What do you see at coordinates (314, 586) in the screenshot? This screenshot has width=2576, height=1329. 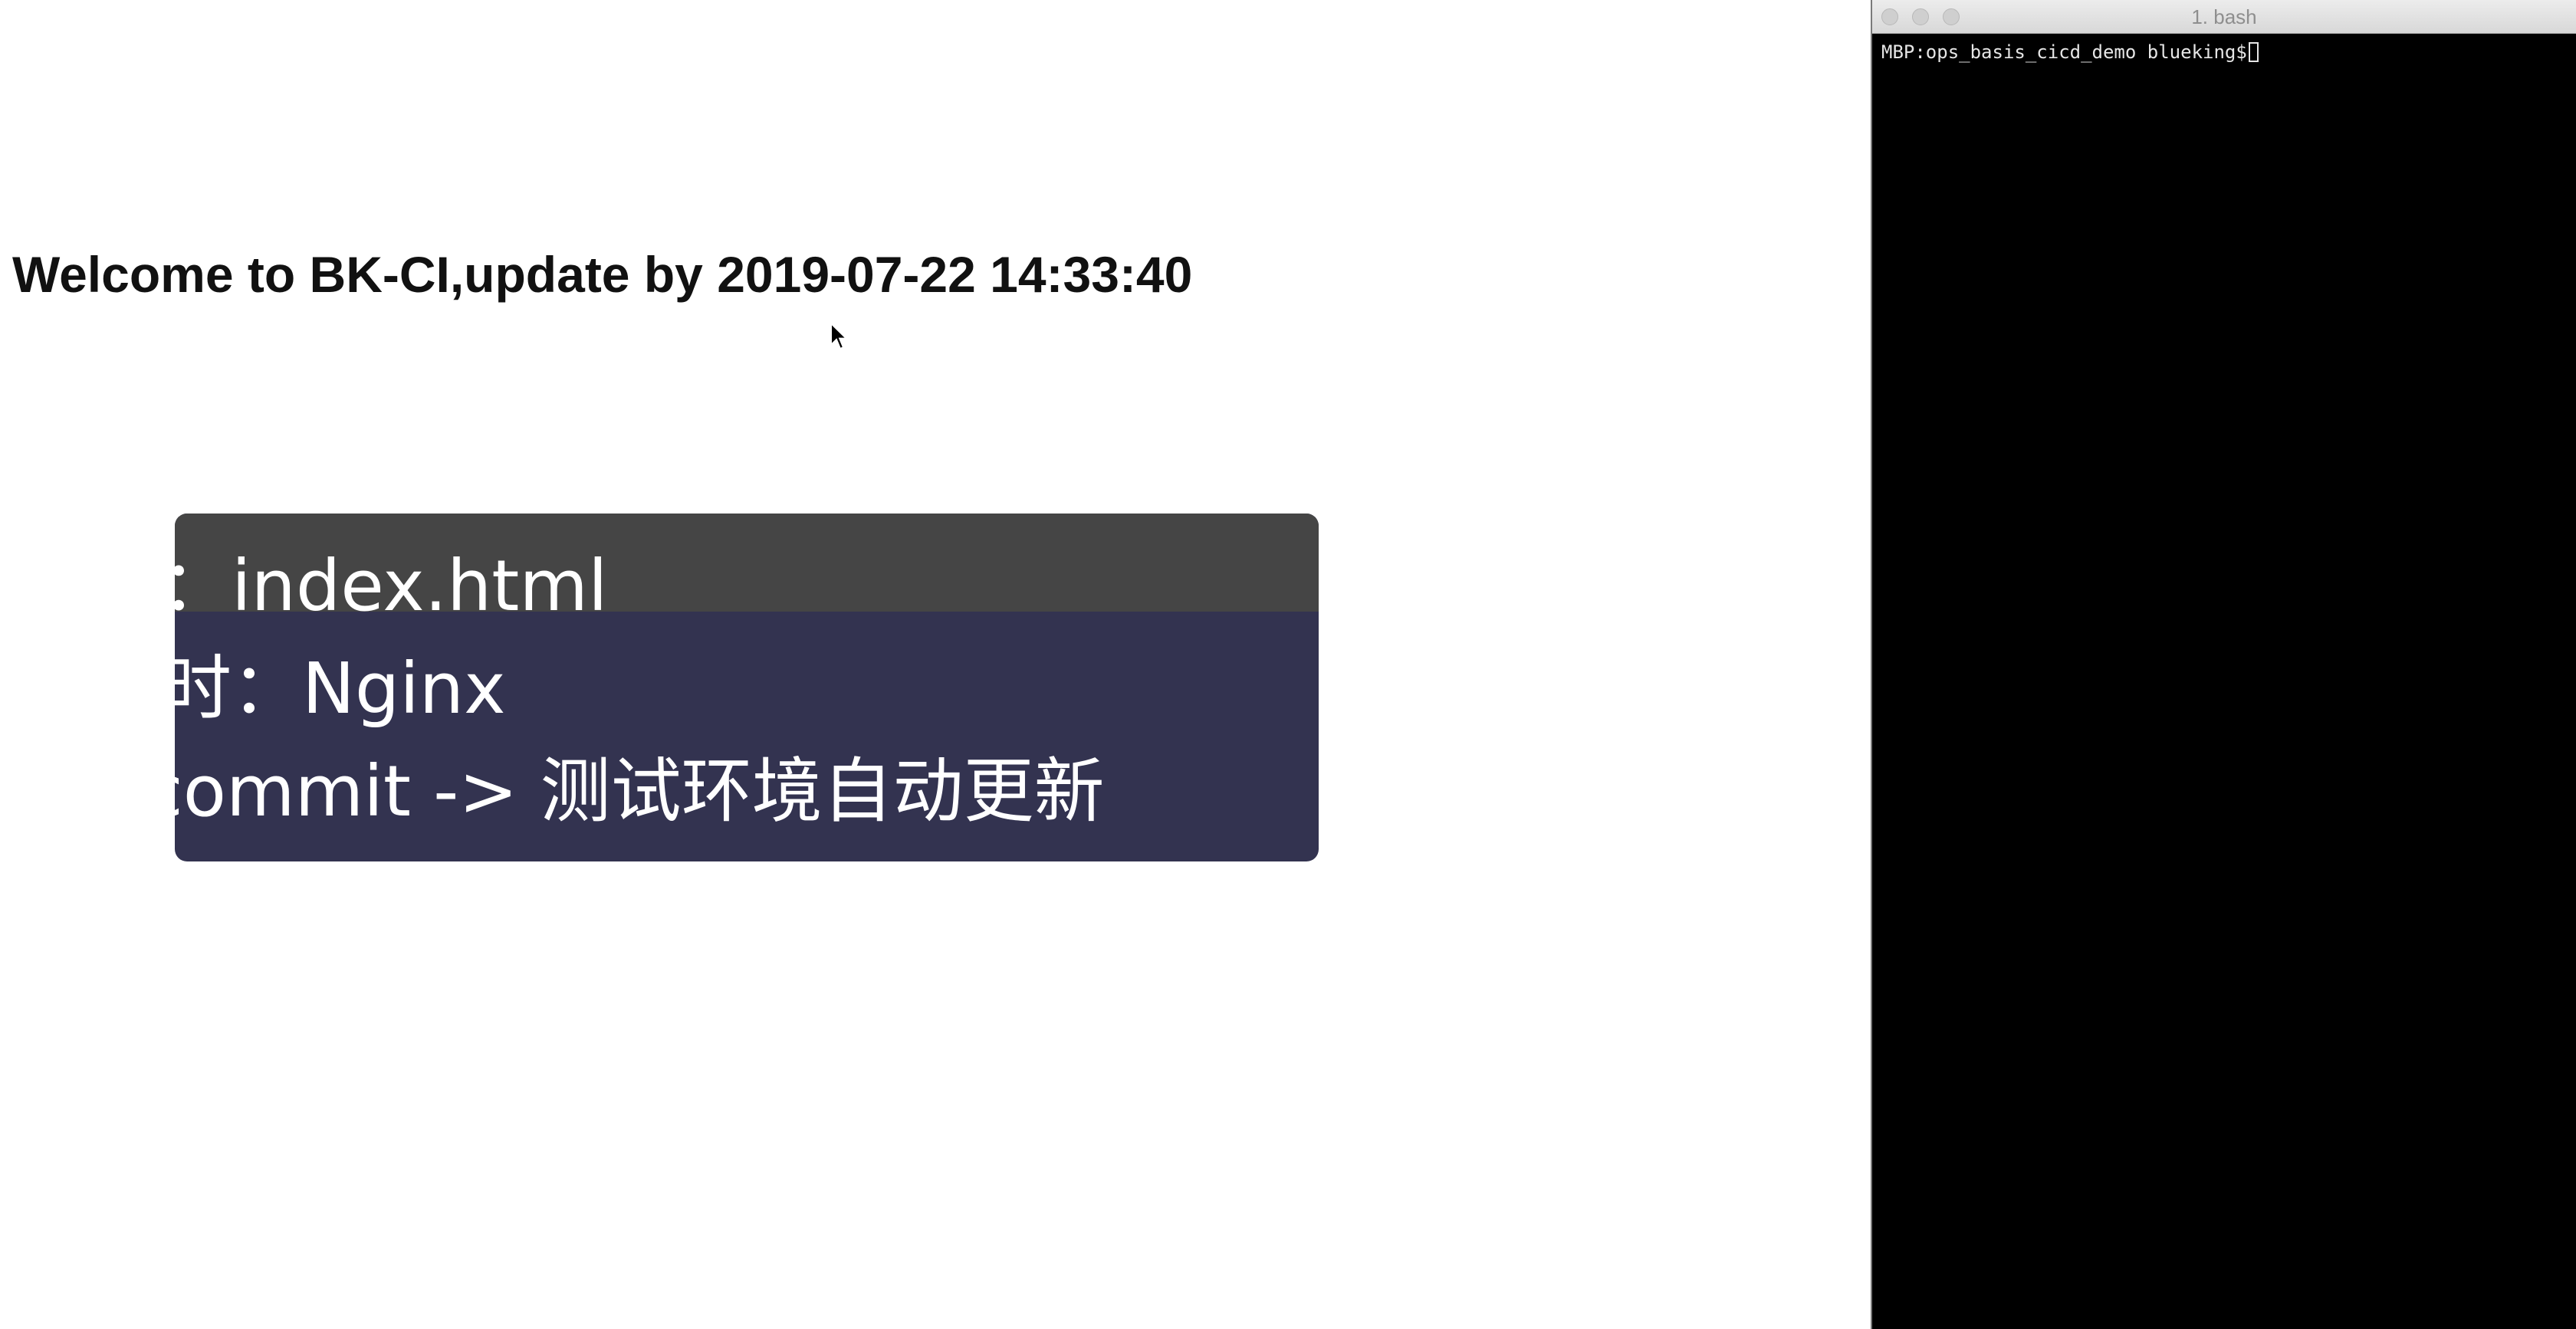 I see `caption-line-code: 代码：index.html` at bounding box center [314, 586].